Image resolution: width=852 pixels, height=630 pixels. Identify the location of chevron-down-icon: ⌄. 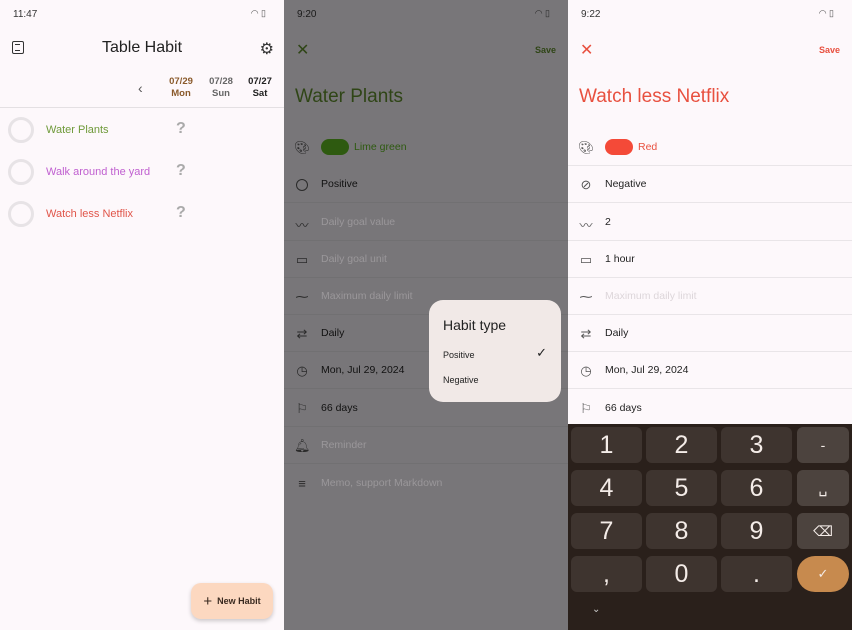
(596, 609).